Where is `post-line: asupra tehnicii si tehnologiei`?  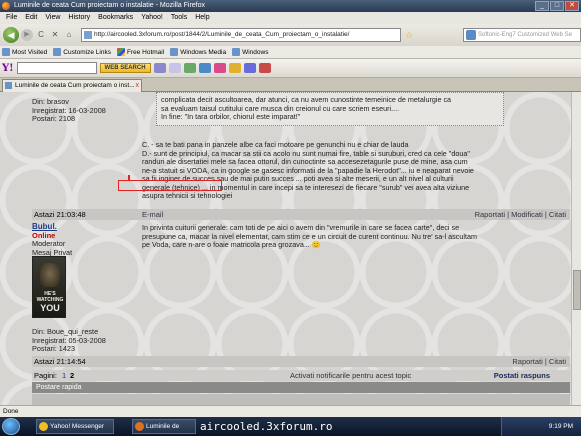 post-line: asupra tehnicii si tehnologiei is located at coordinates (187, 195).